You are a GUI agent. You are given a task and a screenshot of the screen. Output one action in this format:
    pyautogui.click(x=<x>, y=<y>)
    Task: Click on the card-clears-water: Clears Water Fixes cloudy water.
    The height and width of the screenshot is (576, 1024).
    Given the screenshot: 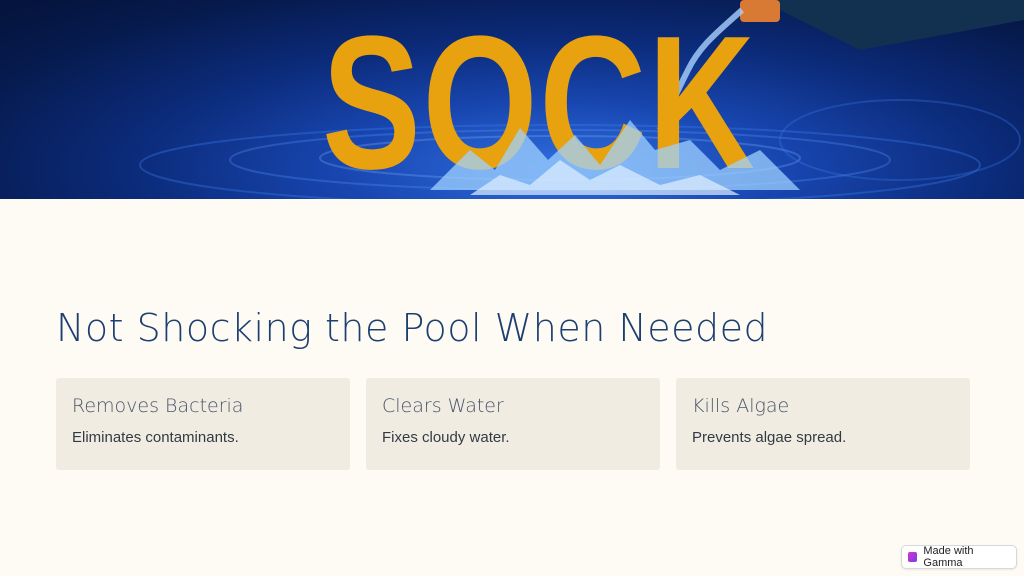 What is the action you would take?
    pyautogui.click(x=513, y=424)
    